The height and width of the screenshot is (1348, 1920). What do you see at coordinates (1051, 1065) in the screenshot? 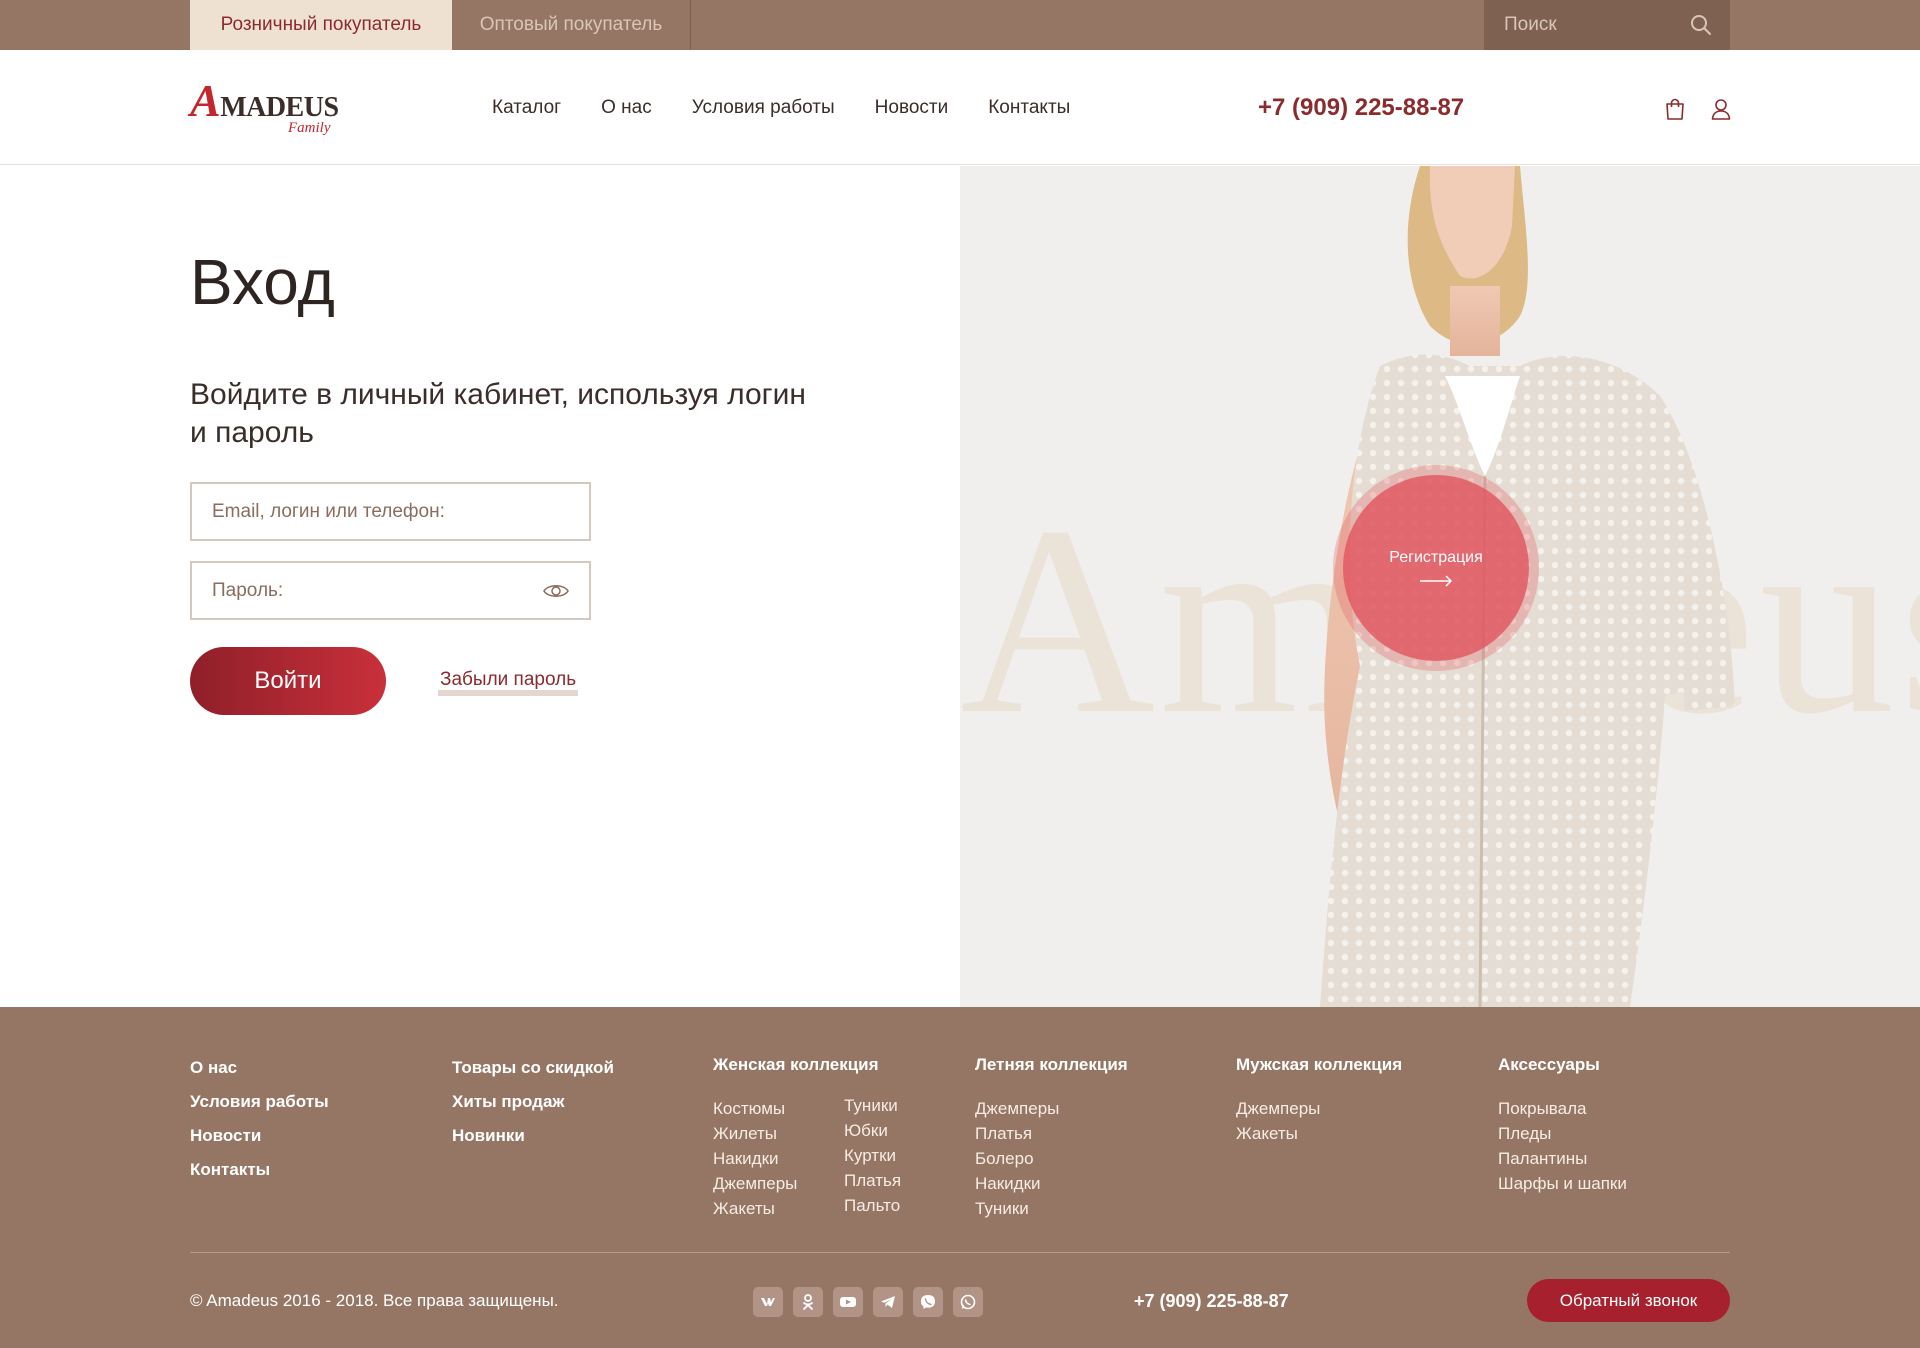
I see `footer-summer-title: Летняя коллекция` at bounding box center [1051, 1065].